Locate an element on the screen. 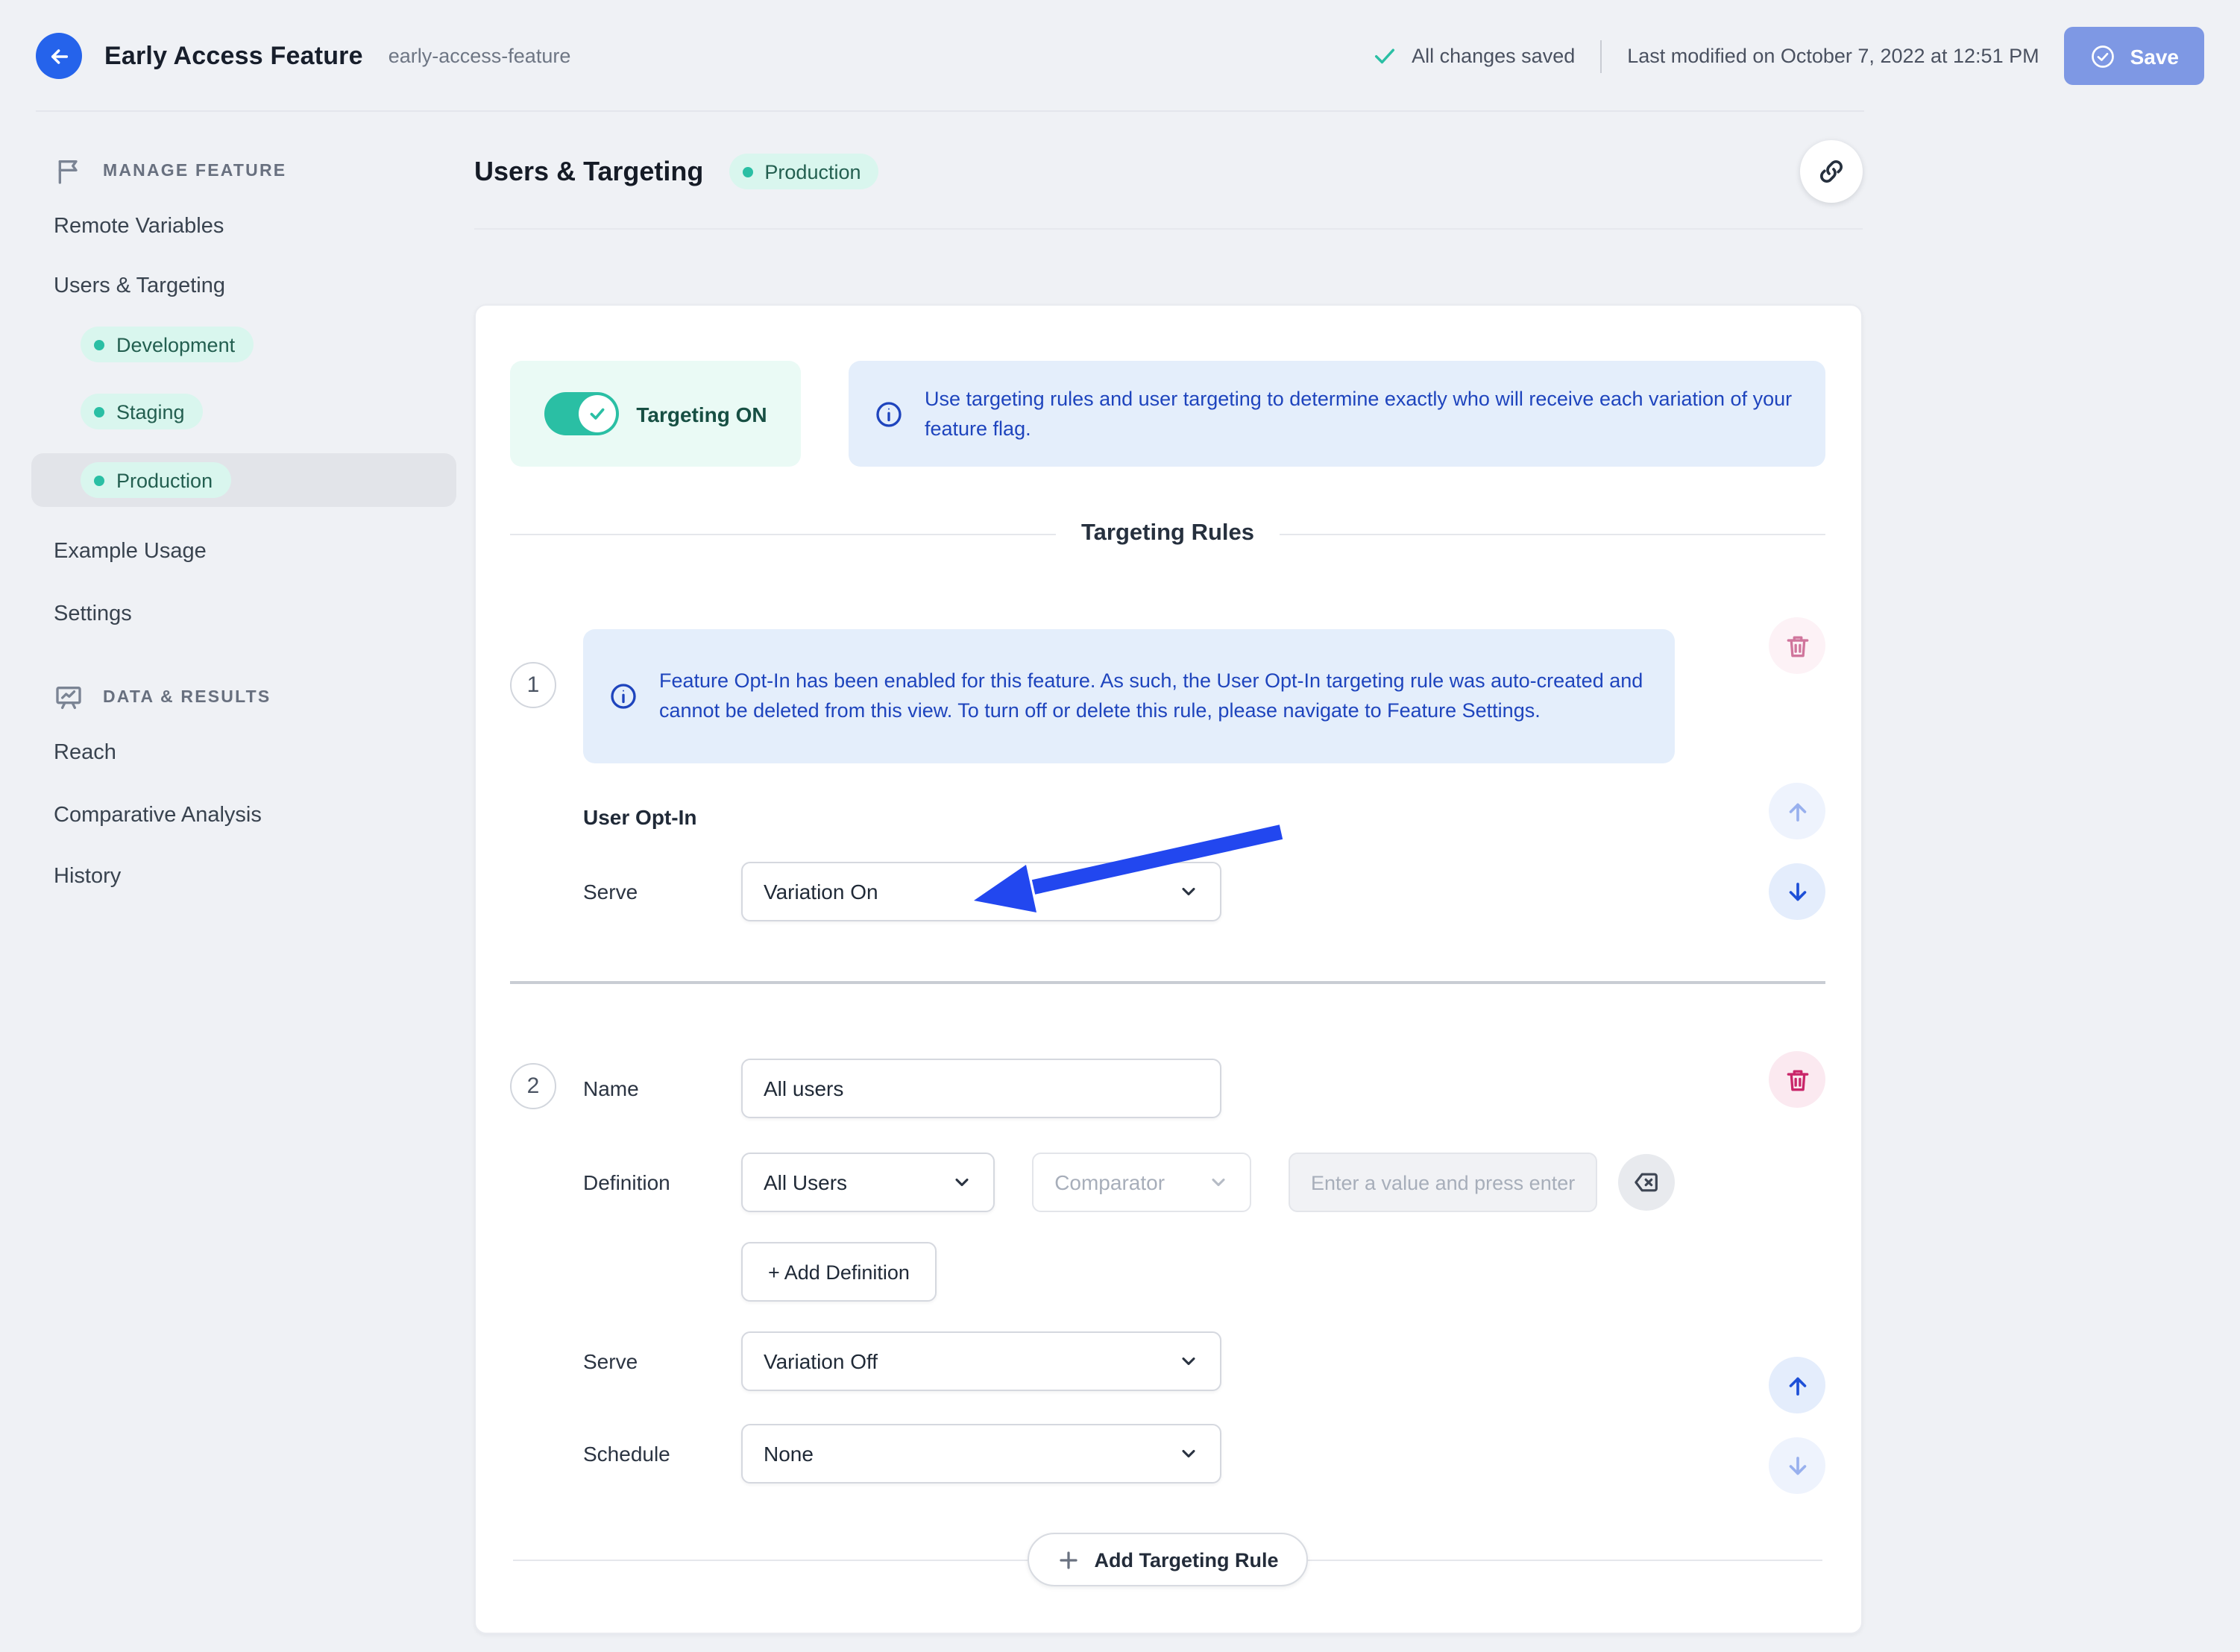  add-definition-button: + Add Definition is located at coordinates (839, 1272).